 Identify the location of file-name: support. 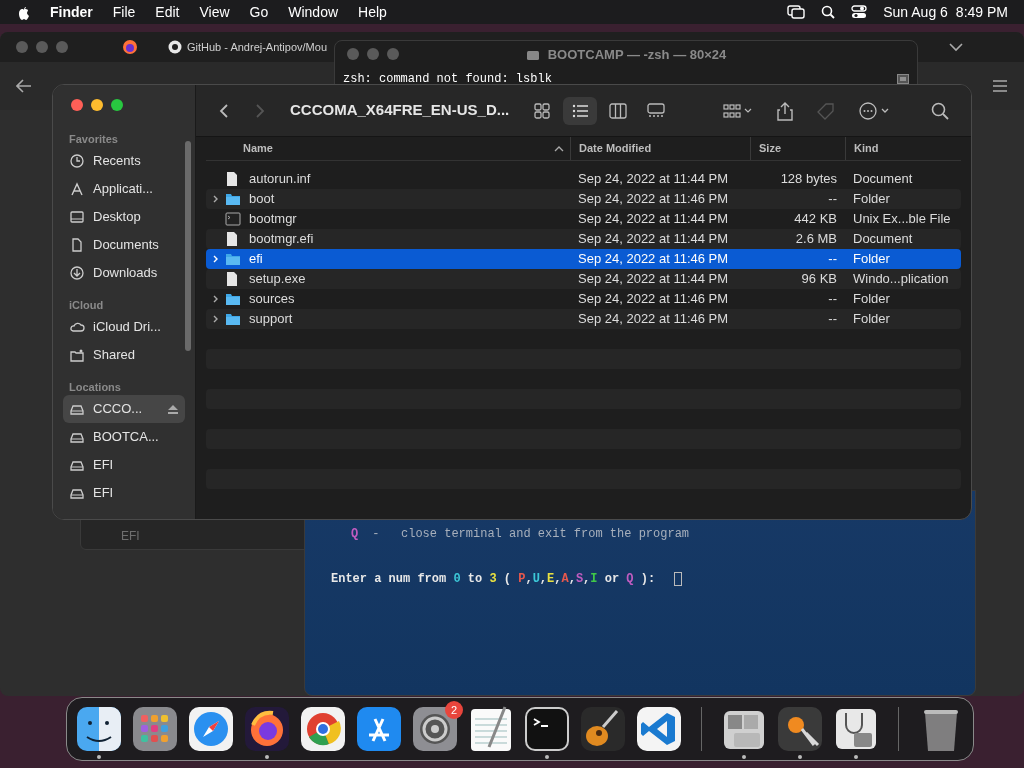
(271, 319).